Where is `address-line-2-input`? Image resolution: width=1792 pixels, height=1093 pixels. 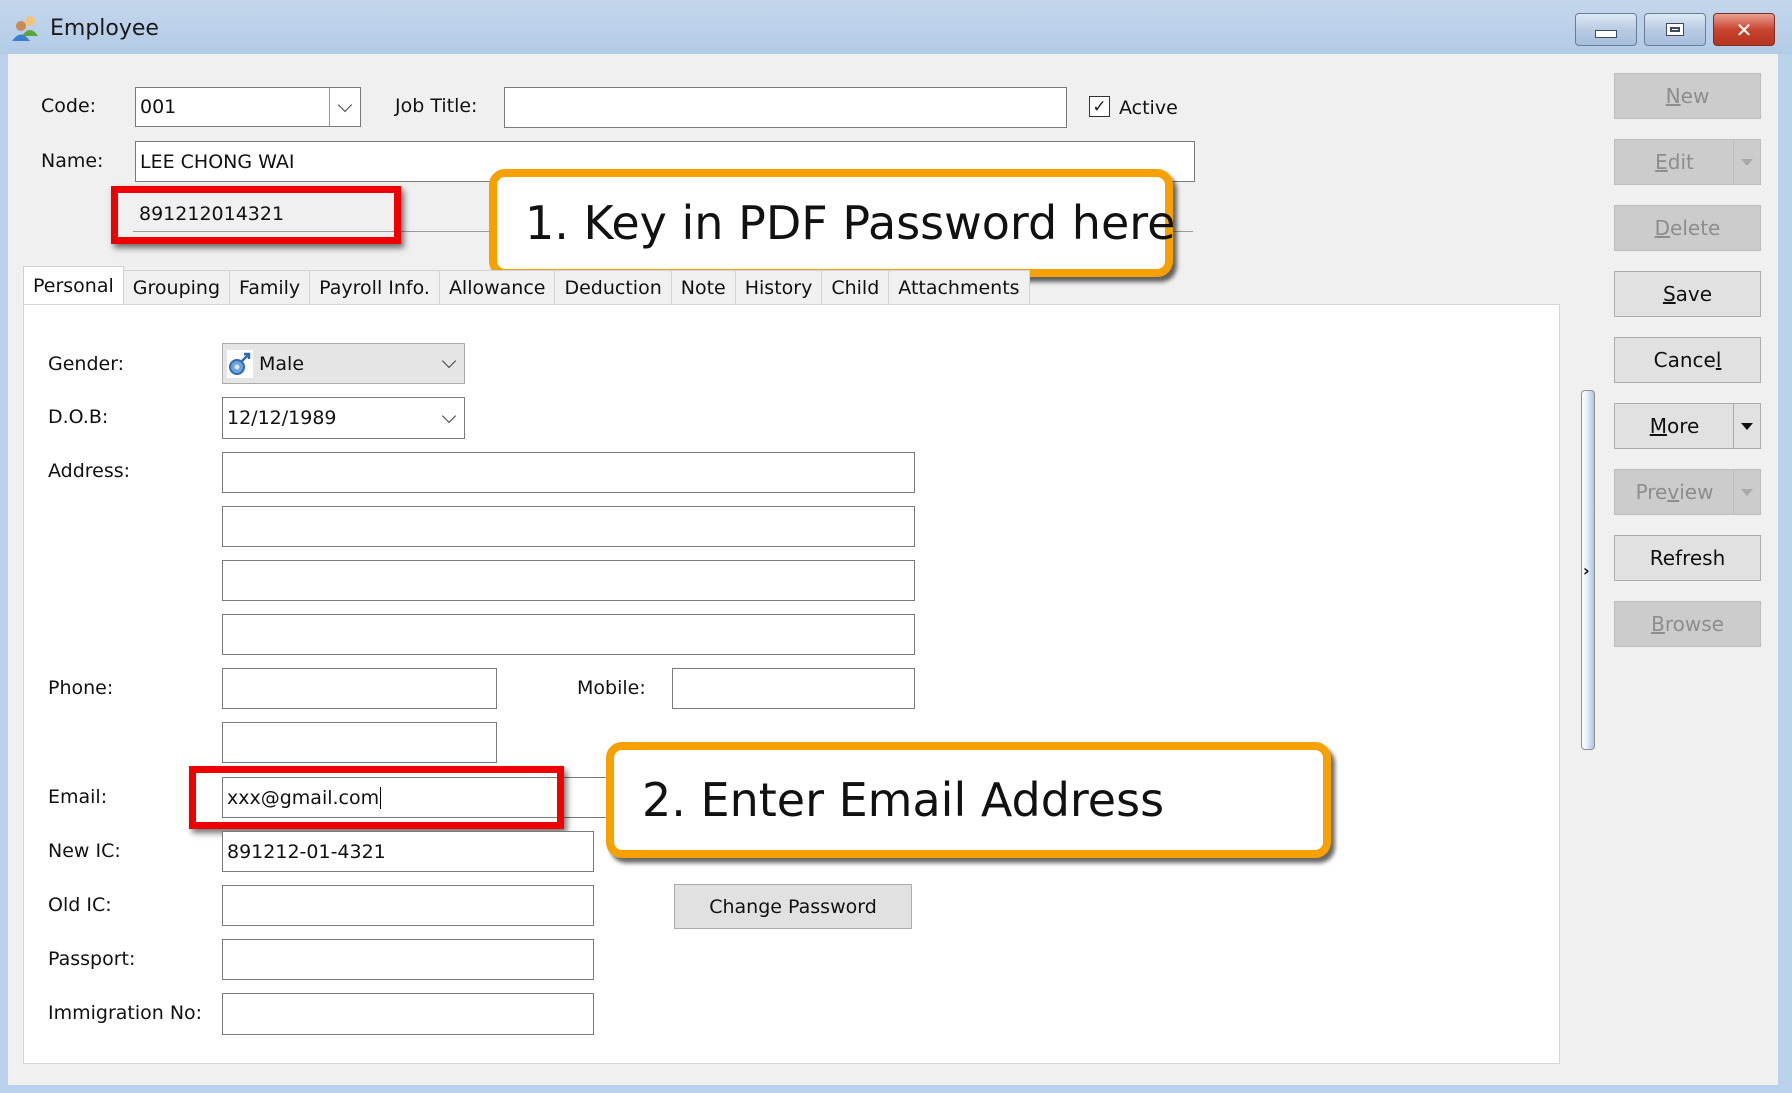
address-line-2-input is located at coordinates (568, 526).